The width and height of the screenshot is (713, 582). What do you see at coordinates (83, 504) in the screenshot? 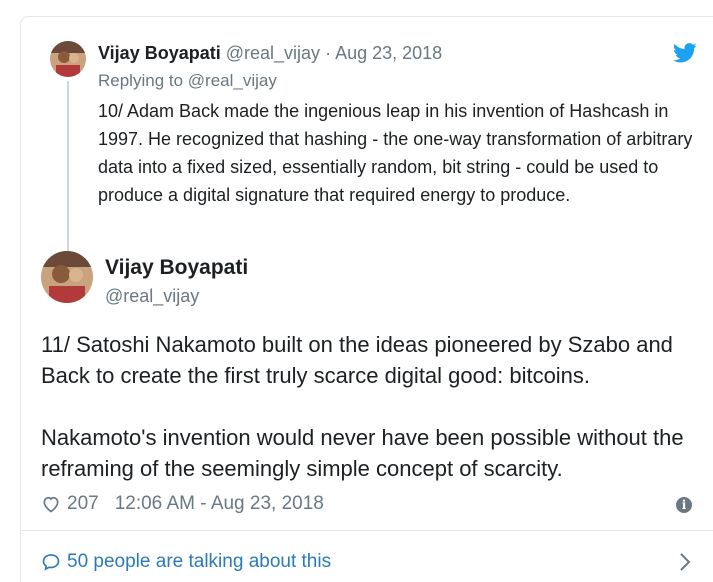
I see `like-count: 207` at bounding box center [83, 504].